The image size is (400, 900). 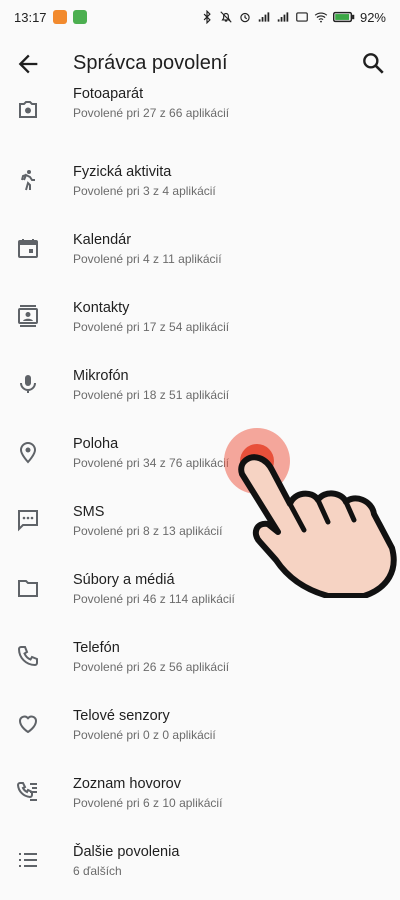 What do you see at coordinates (28, 453) in the screenshot?
I see `location-icon` at bounding box center [28, 453].